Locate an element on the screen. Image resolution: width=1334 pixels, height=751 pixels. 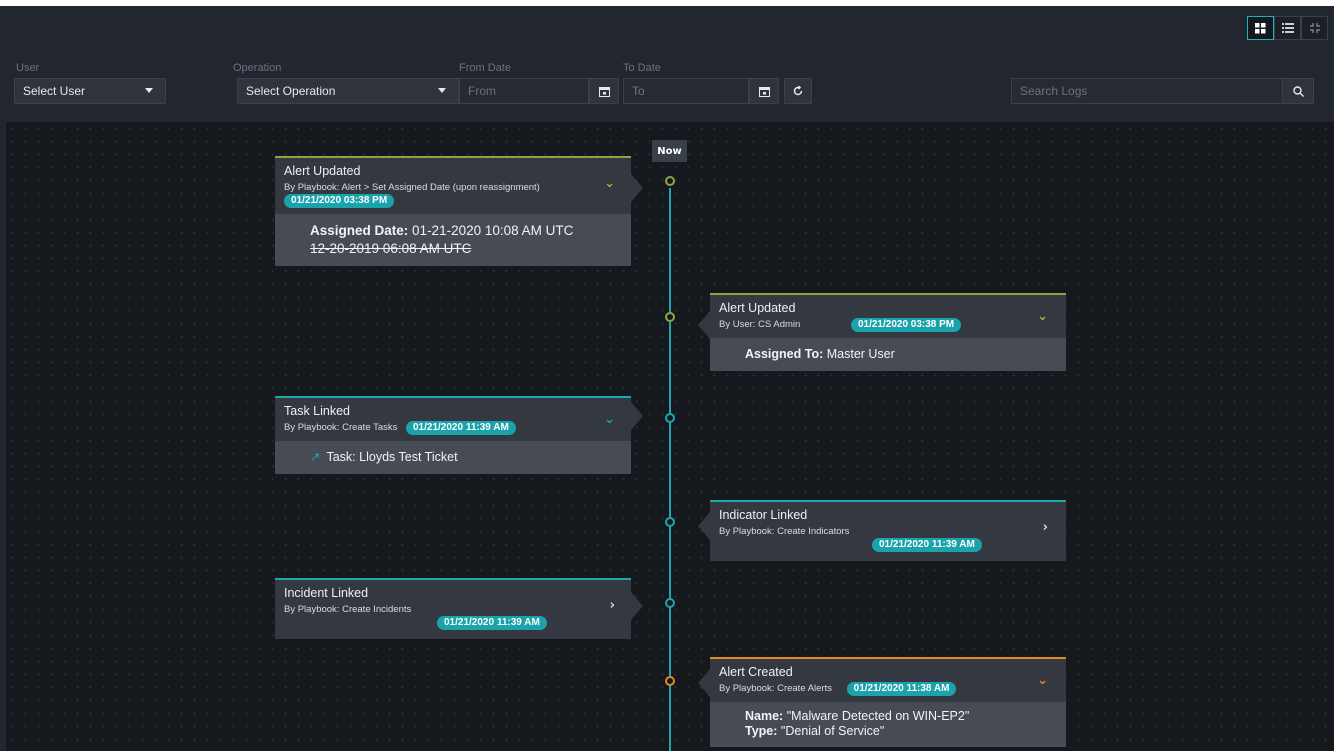
to-date-input: To is located at coordinates (686, 91).